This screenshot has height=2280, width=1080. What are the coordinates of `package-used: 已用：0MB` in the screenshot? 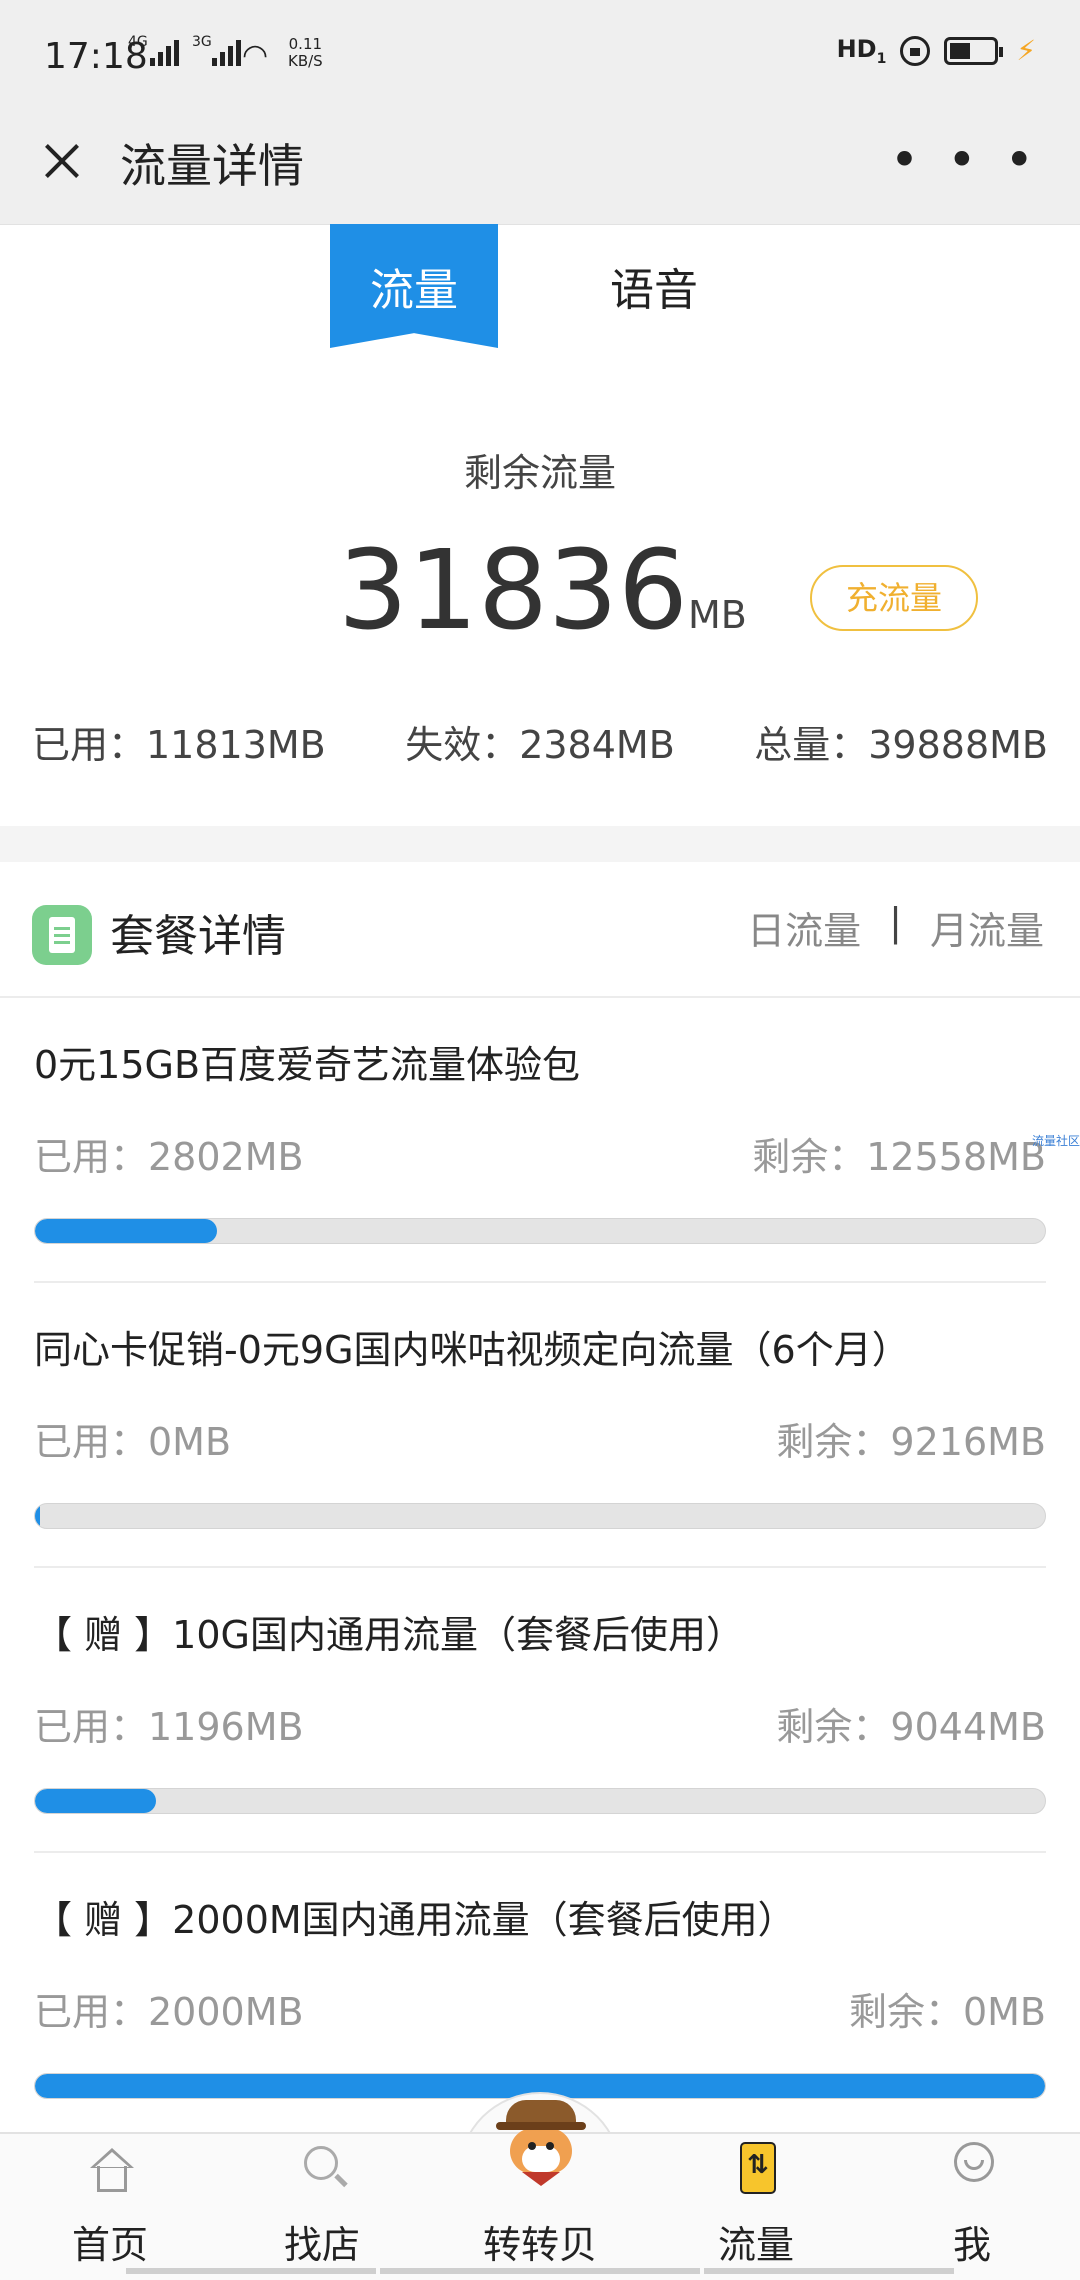 It's located at (133, 1442).